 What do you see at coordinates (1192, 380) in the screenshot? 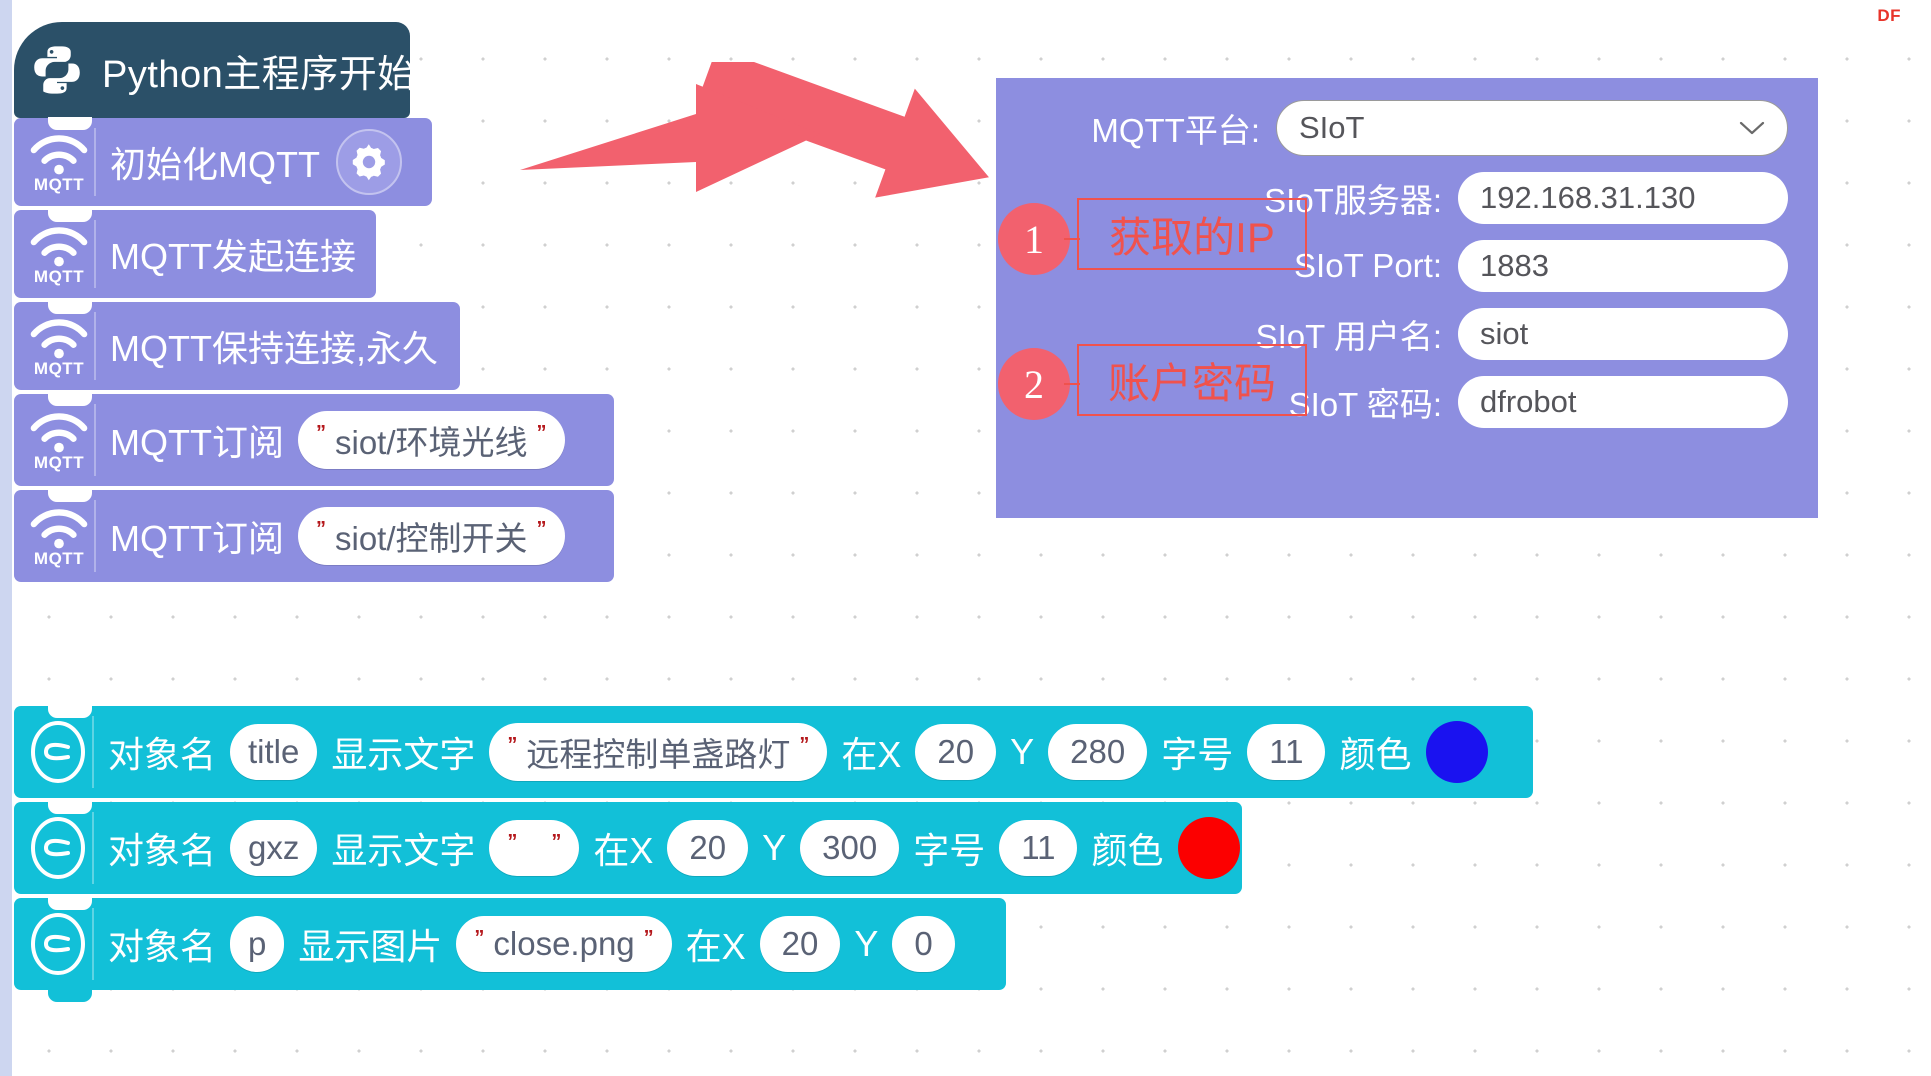
I see `annotation-label-2: 账户密码` at bounding box center [1192, 380].